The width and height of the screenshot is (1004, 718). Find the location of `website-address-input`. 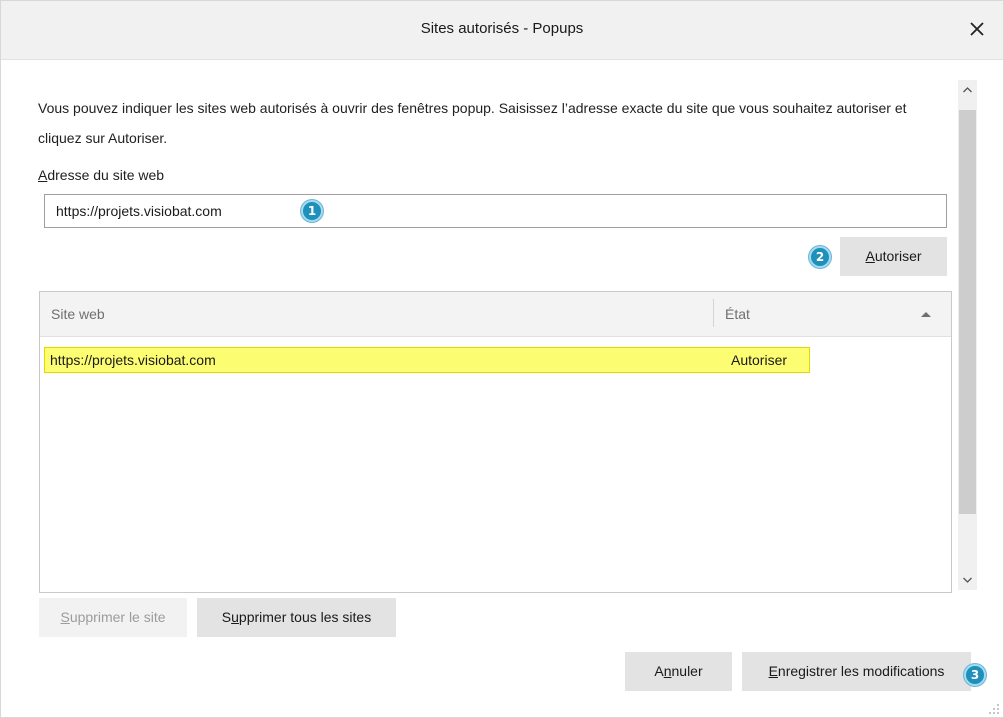

website-address-input is located at coordinates (495, 211).